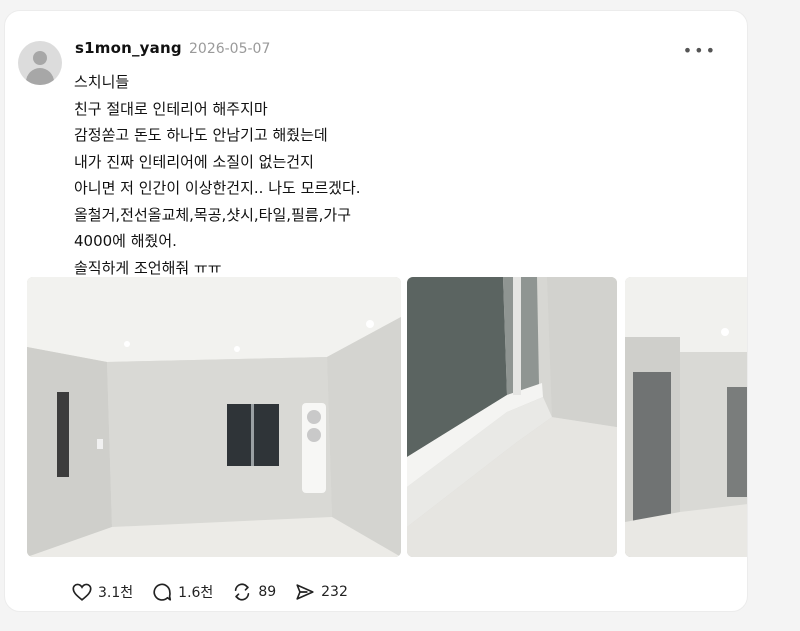 Image resolution: width=800 pixels, height=631 pixels. I want to click on heart-icon, so click(82, 592).